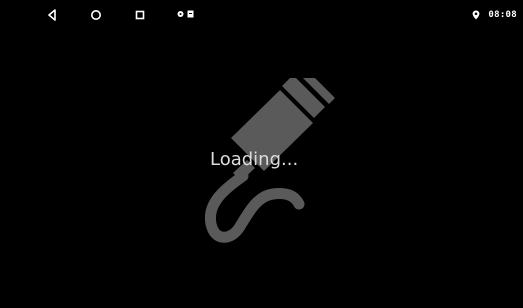 This screenshot has width=523, height=308. I want to click on home-button, so click(96, 15).